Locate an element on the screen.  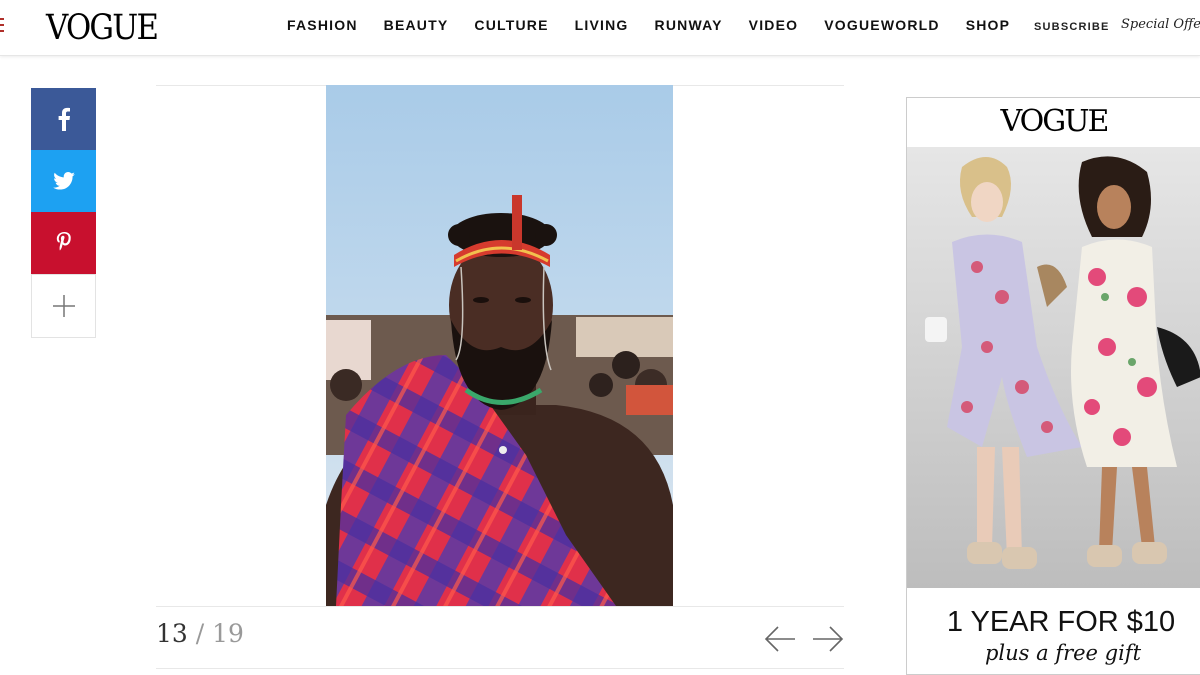
nav-item-living: LIVING is located at coordinates (602, 26).